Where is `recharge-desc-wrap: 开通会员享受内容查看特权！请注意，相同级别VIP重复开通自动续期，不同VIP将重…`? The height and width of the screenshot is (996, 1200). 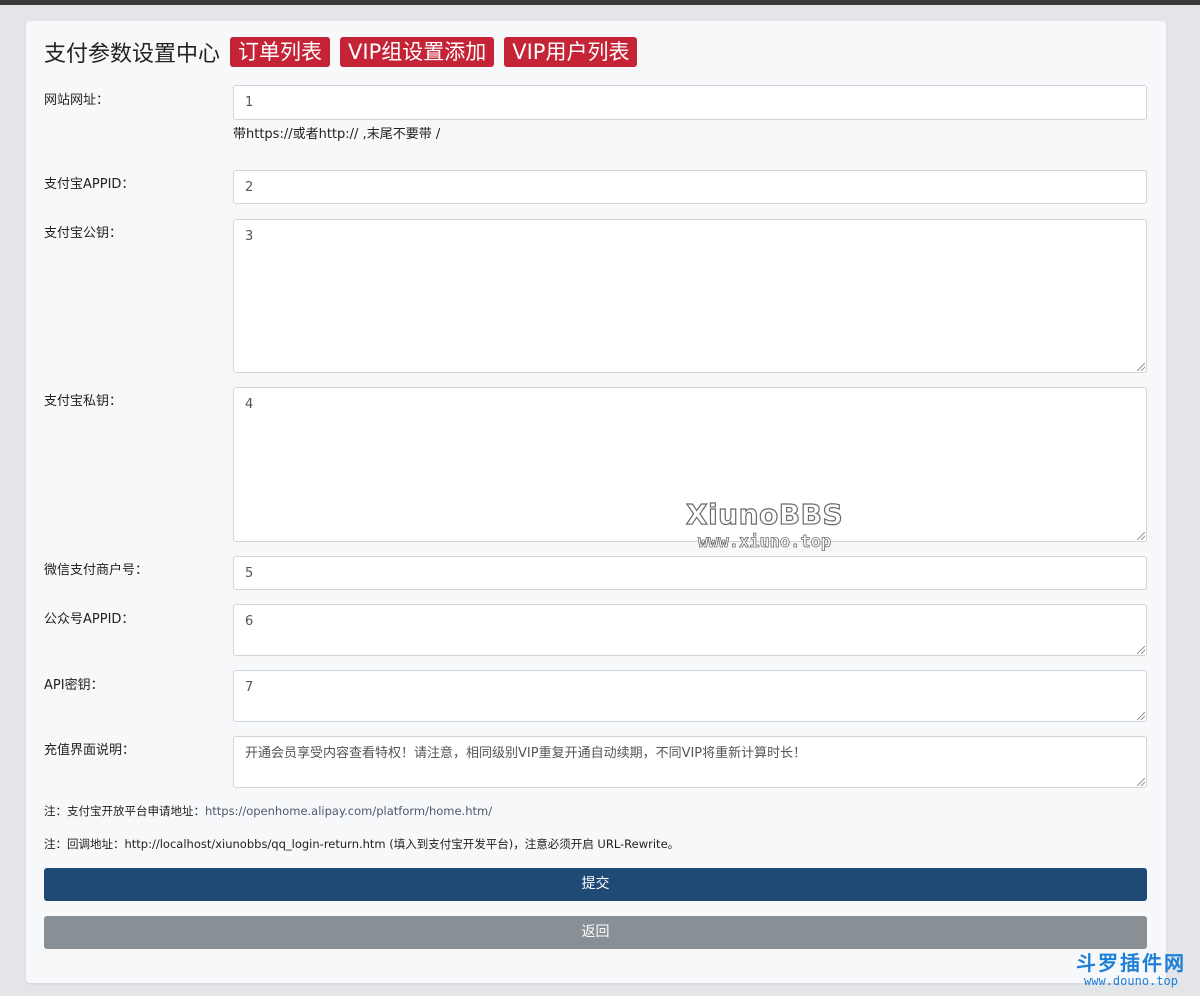 recharge-desc-wrap: 开通会员享受内容查看特权！请注意，相同级别VIP重复开通自动续期，不同VIP将重… is located at coordinates (690, 762).